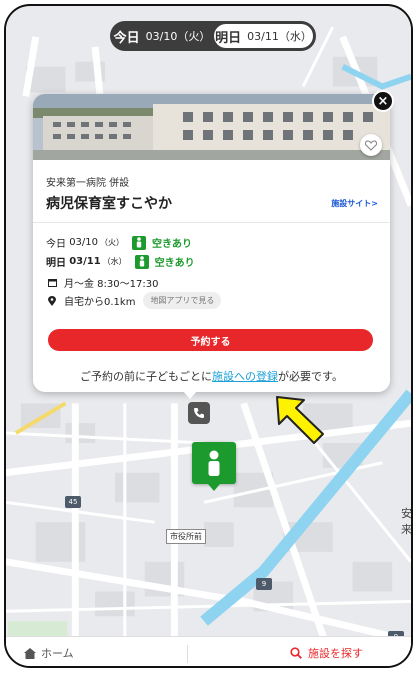 The width and height of the screenshot is (419, 674). I want to click on map-app-button: 地図アプリで見る, so click(182, 300).